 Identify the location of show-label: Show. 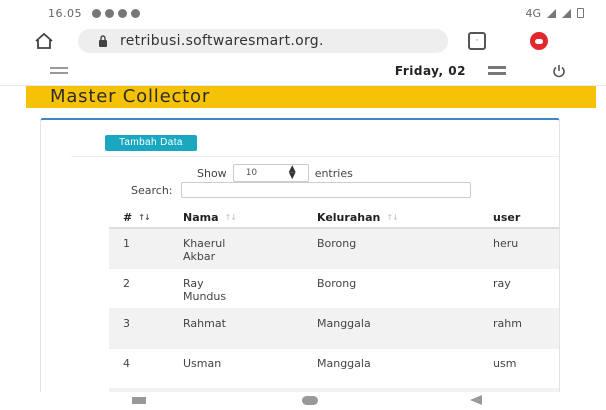
(212, 173).